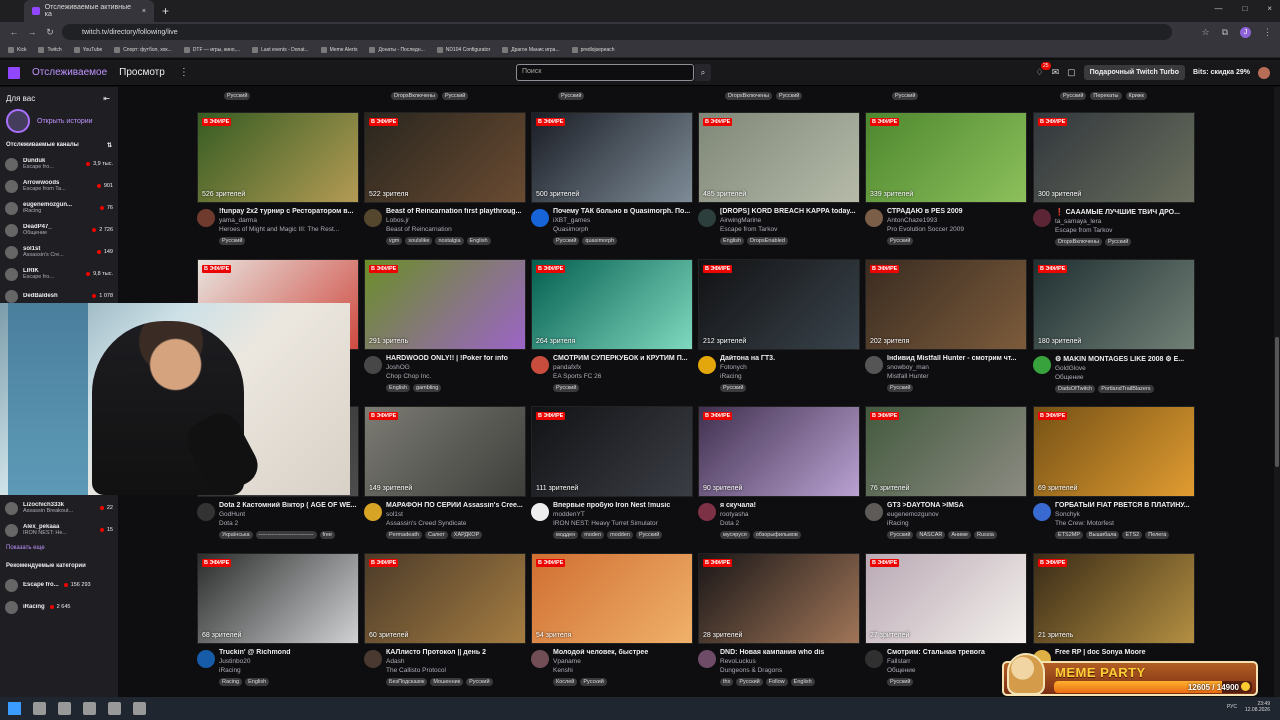 This screenshot has height=720, width=1280. What do you see at coordinates (790, 220) in the screenshot?
I see `streamer-name: AirwingMarine` at bounding box center [790, 220].